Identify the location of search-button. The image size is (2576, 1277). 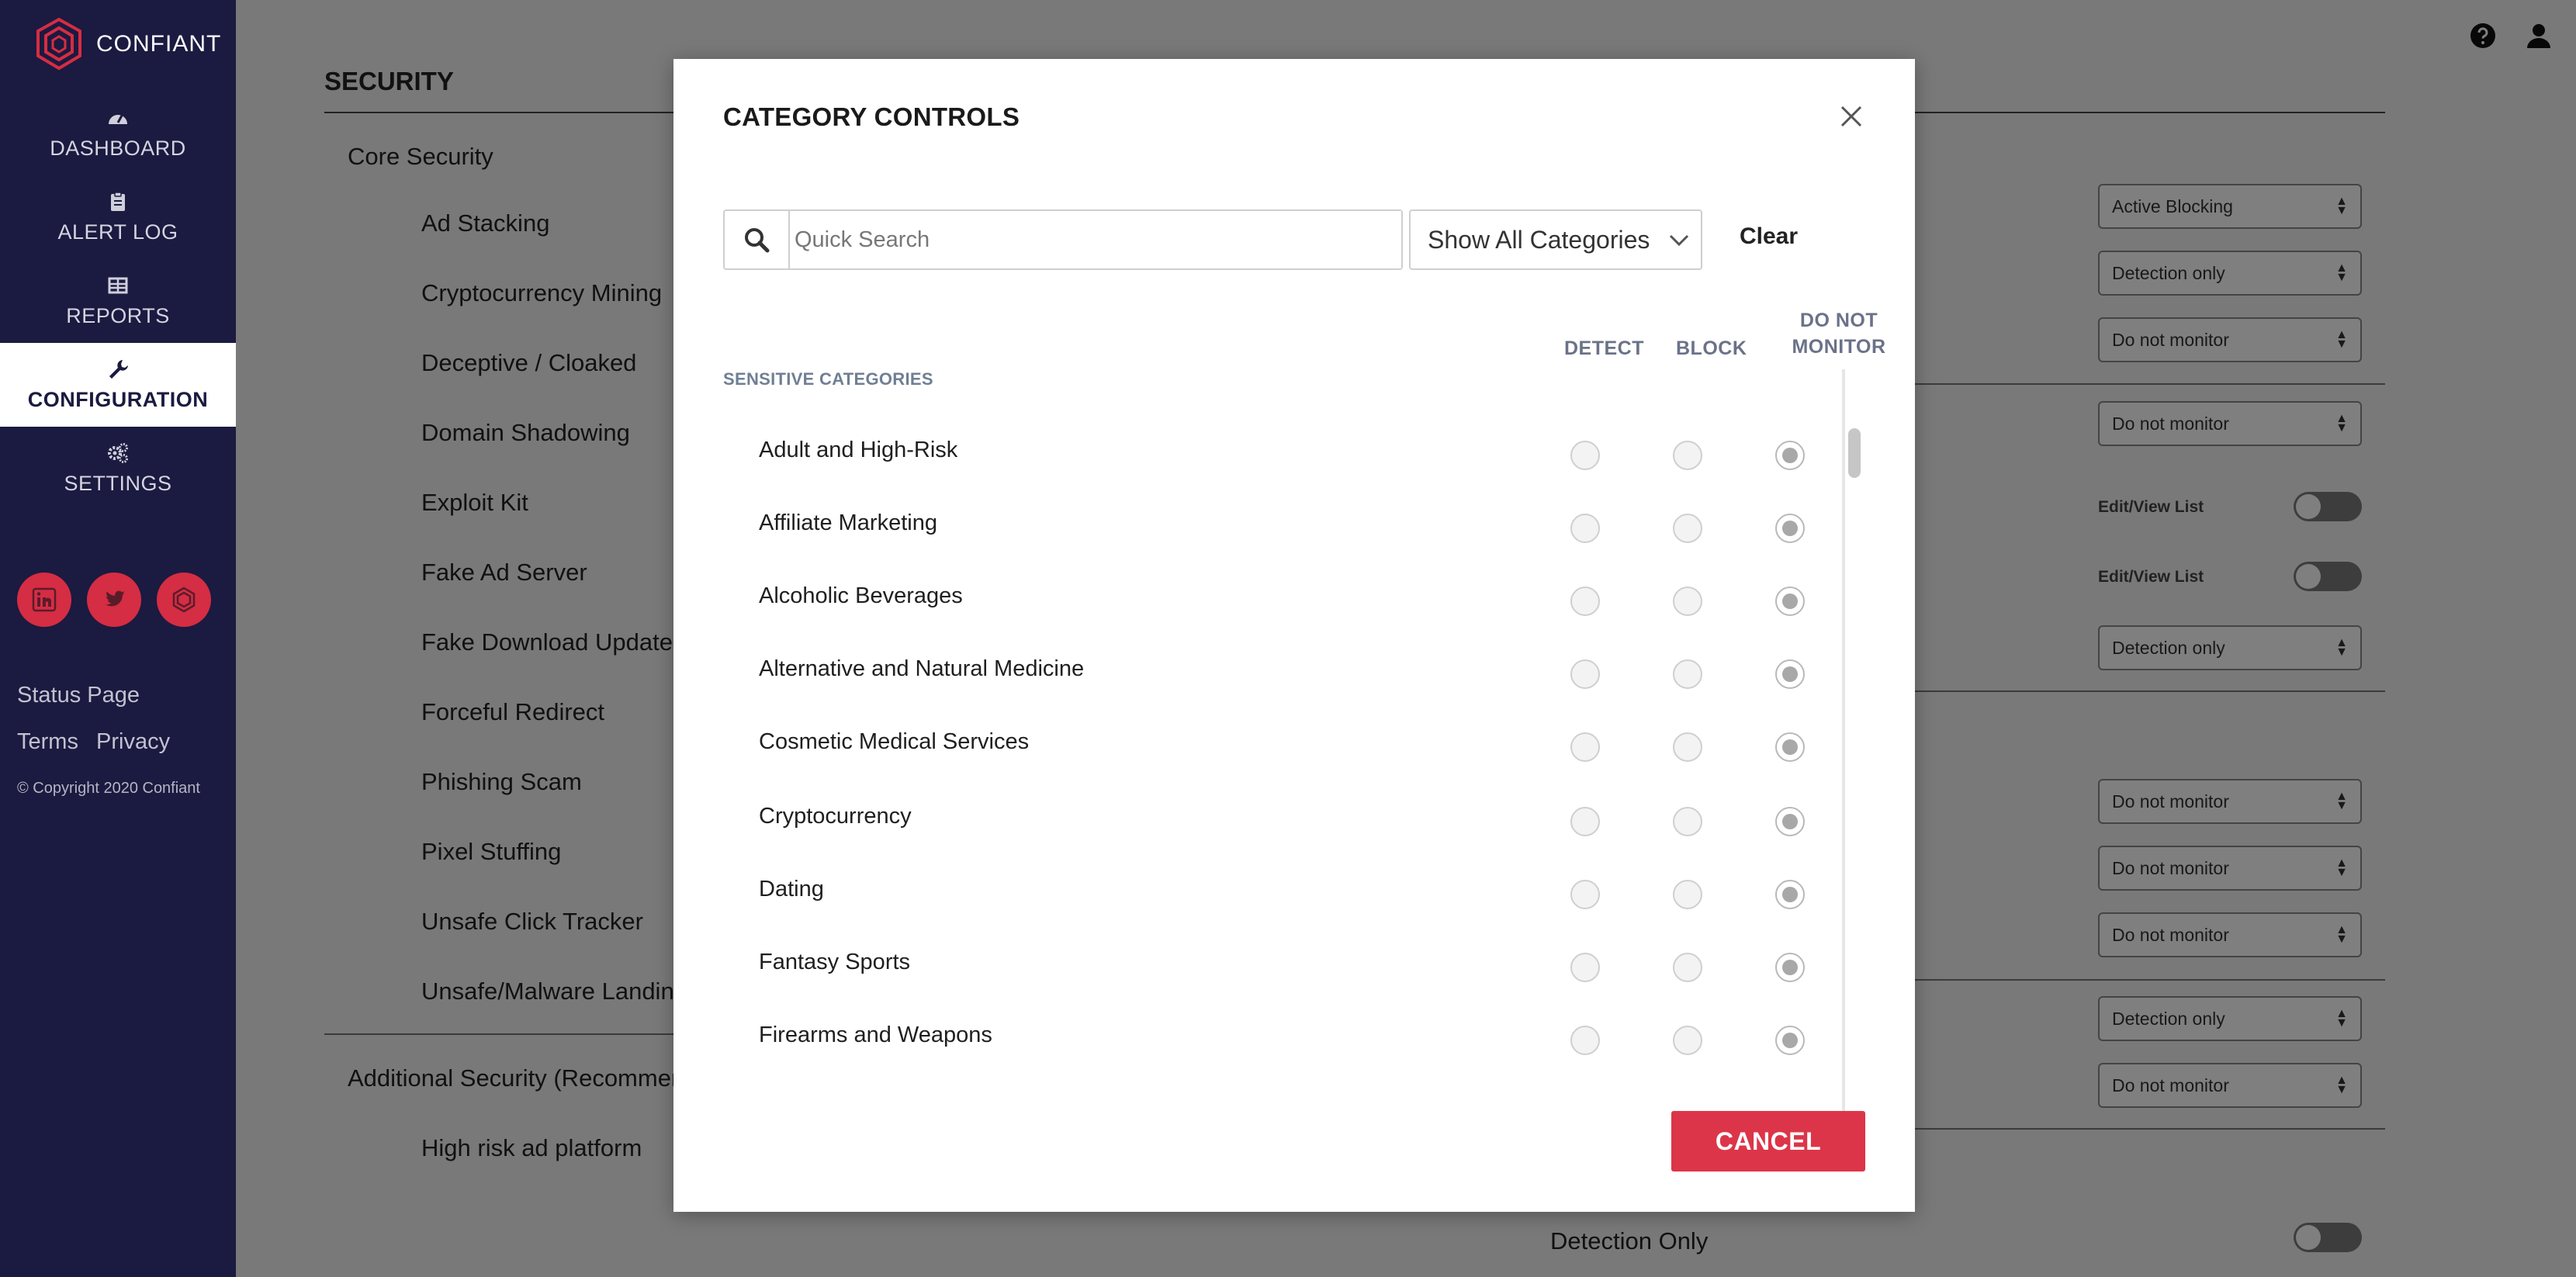
(757, 239).